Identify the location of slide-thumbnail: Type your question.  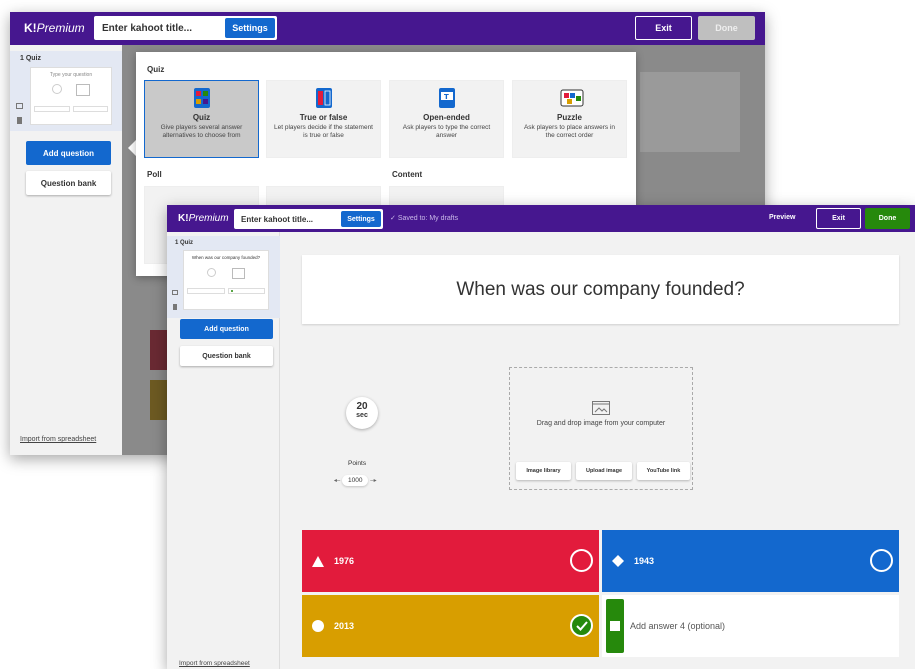
(71, 96).